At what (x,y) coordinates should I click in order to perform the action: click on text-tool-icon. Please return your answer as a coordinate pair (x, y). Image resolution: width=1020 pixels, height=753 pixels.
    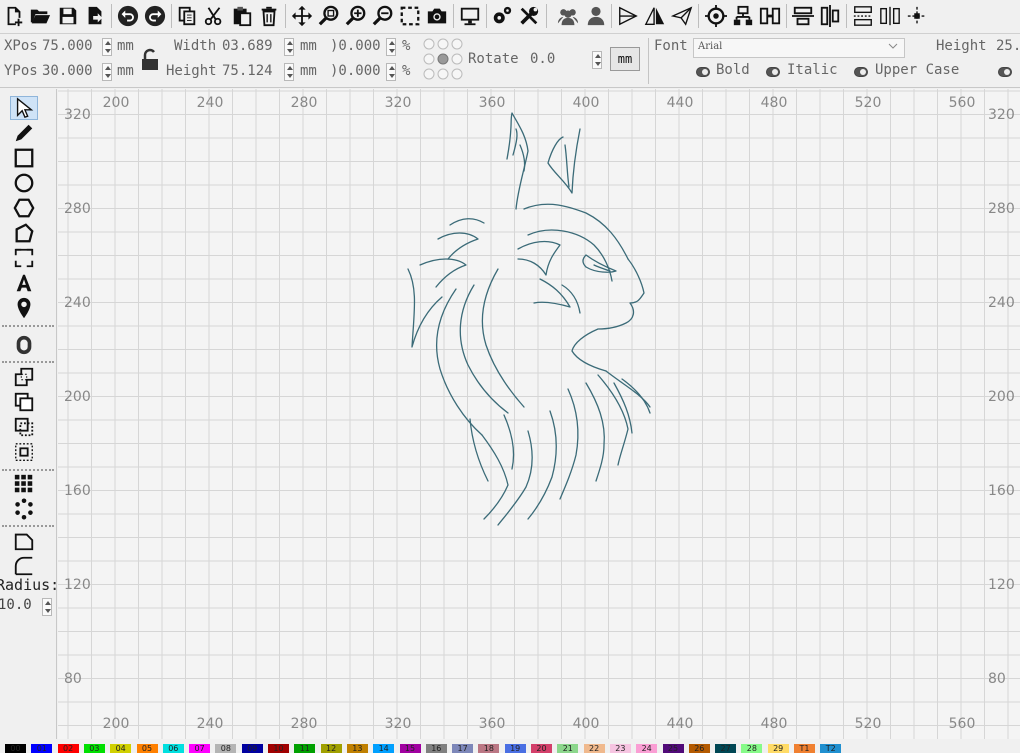
    Looking at the image, I should click on (24, 283).